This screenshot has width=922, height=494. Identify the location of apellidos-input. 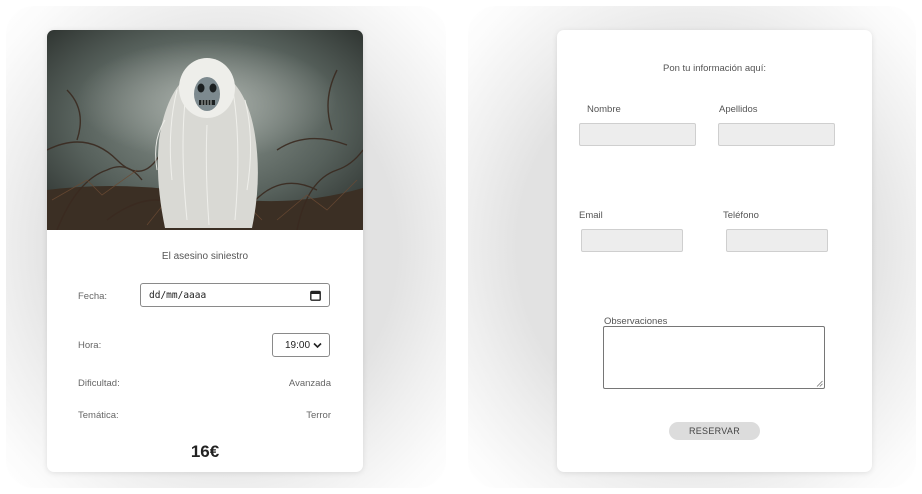
(776, 134).